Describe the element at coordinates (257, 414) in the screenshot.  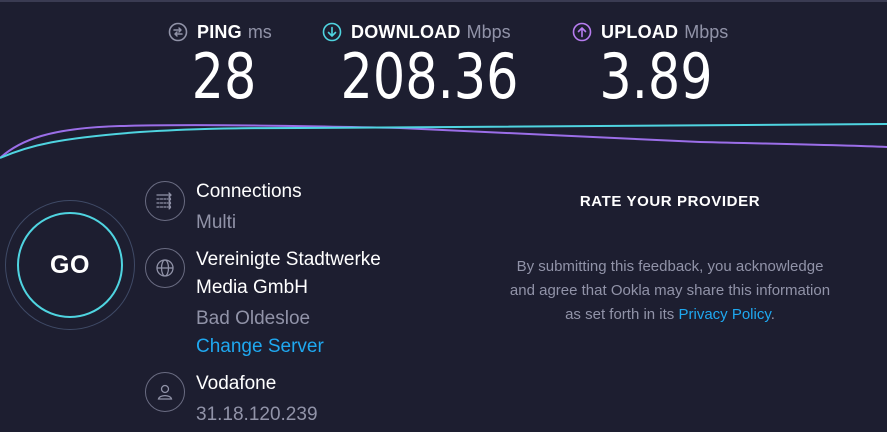
I see `isp-ip-address: 31.18.120.239` at that location.